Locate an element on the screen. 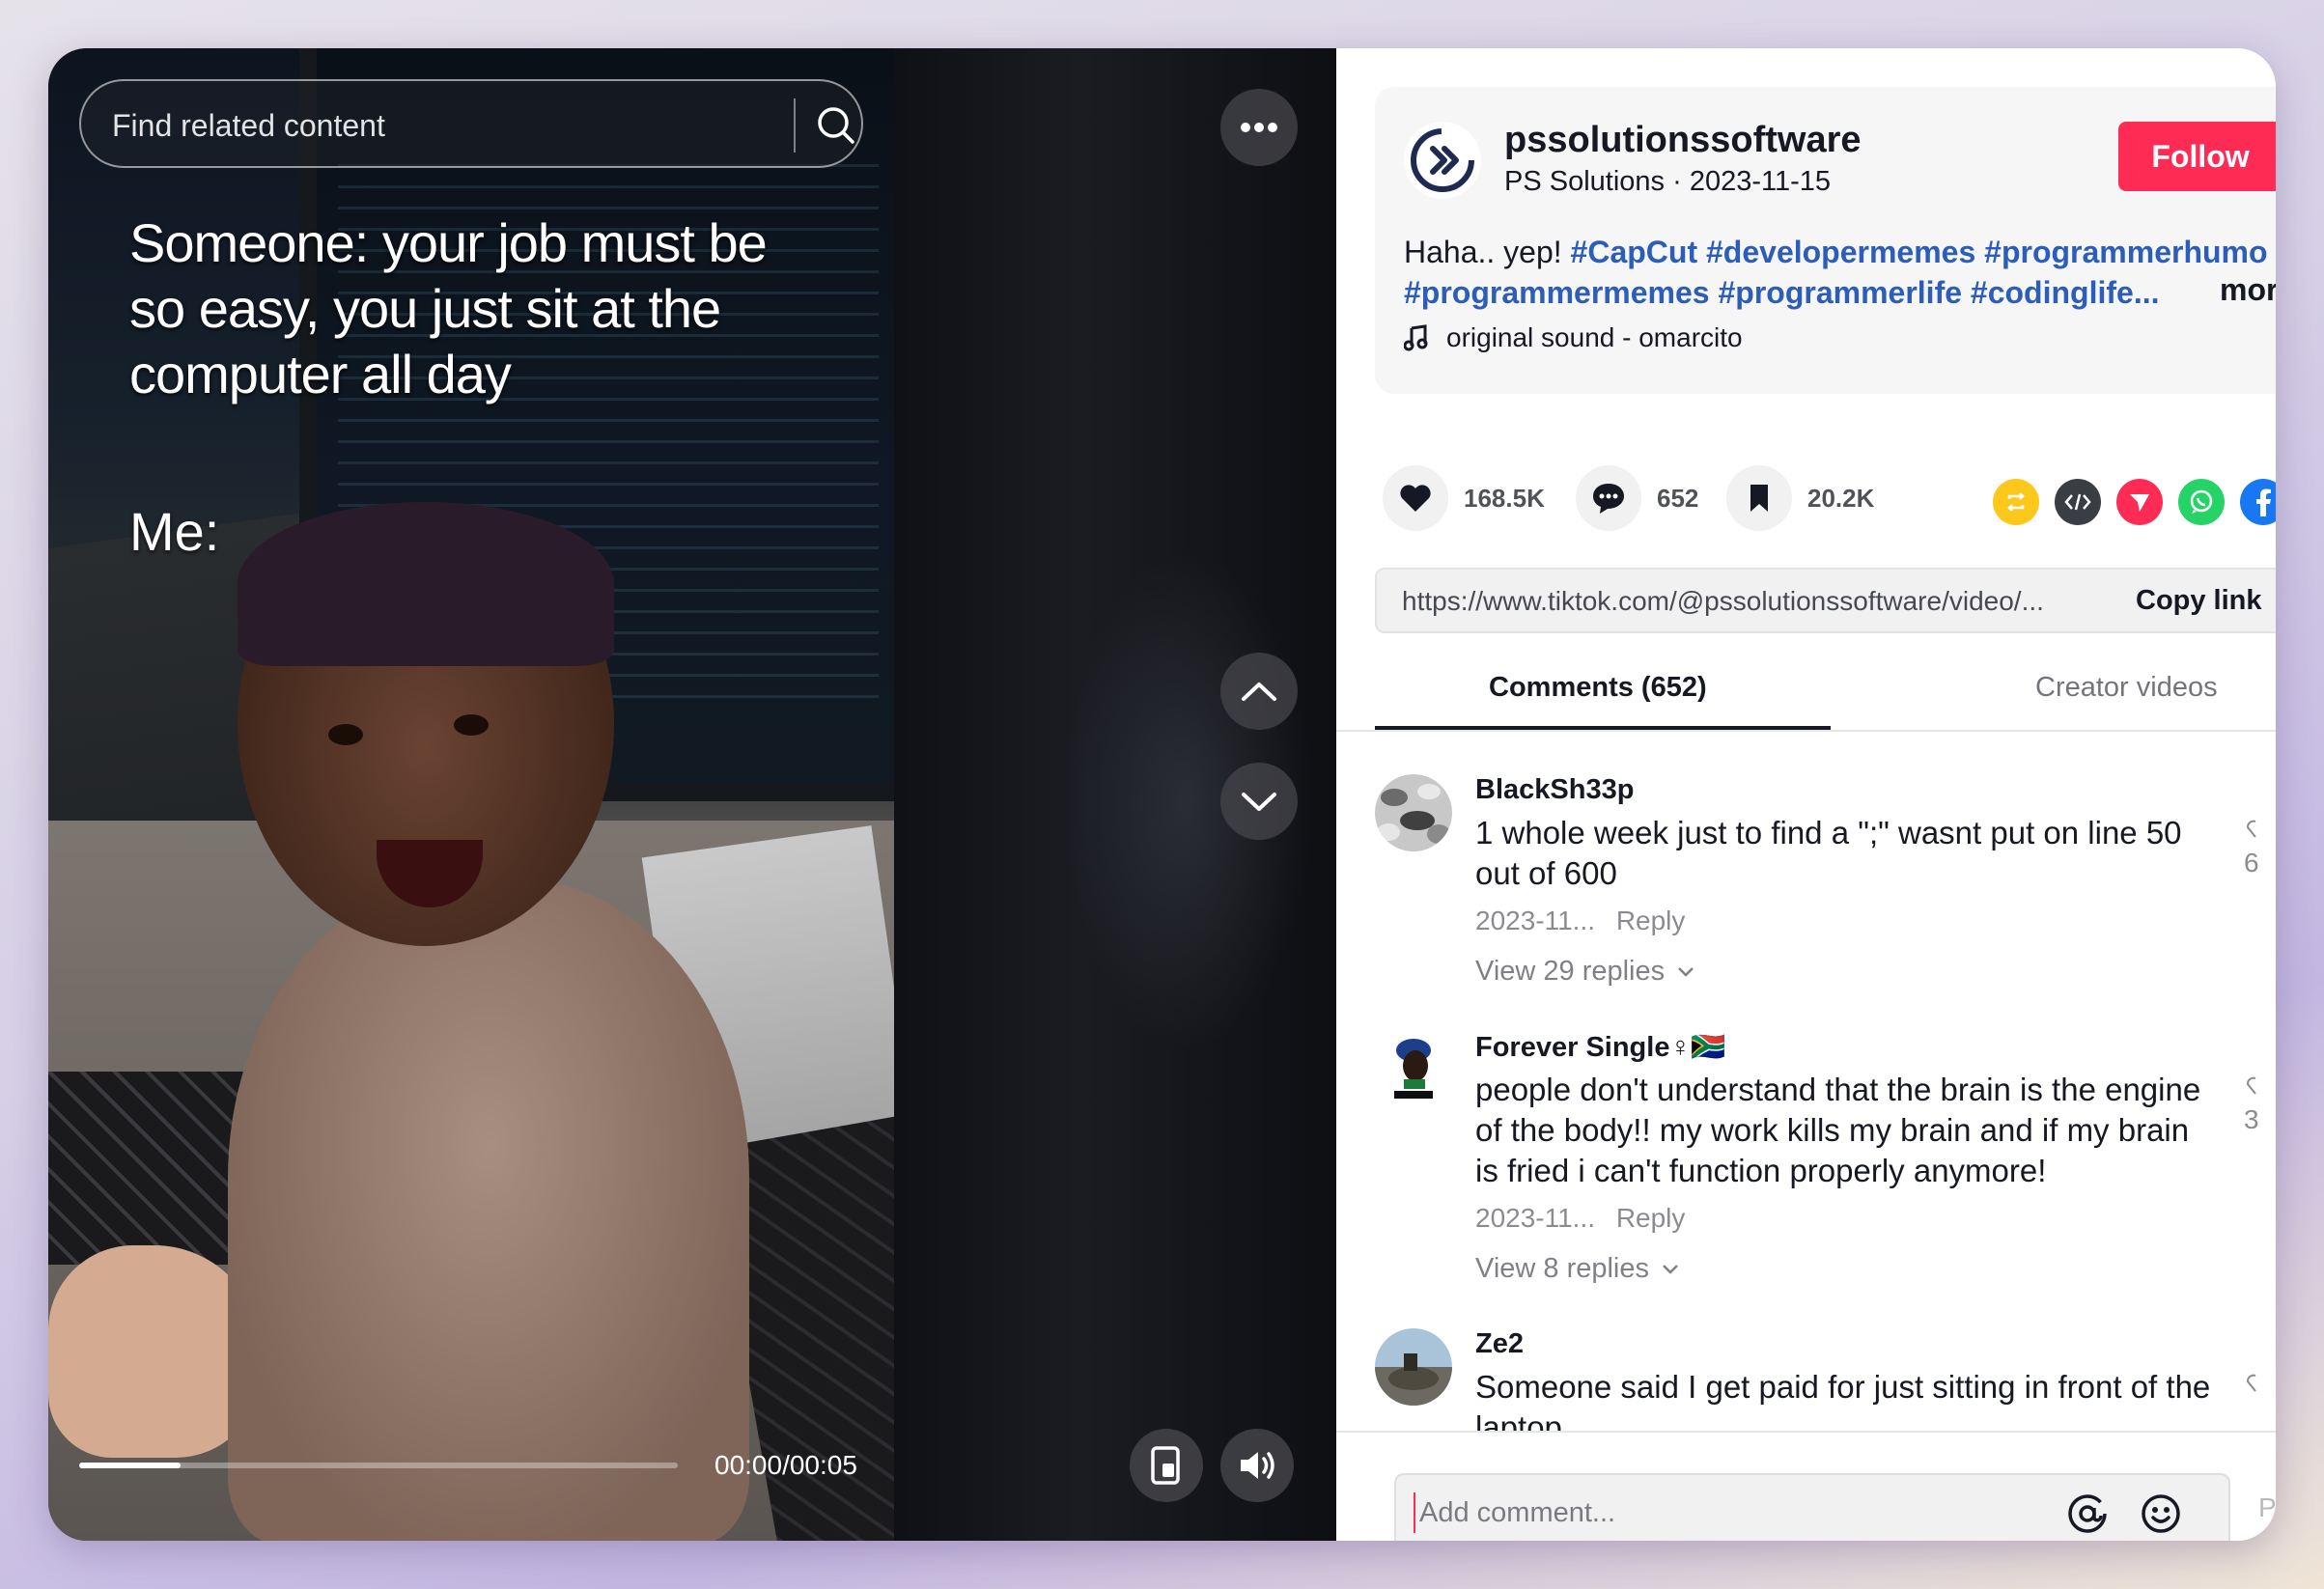 The width and height of the screenshot is (2324, 1589). video-time: 00:00/00:05 is located at coordinates (786, 1465).